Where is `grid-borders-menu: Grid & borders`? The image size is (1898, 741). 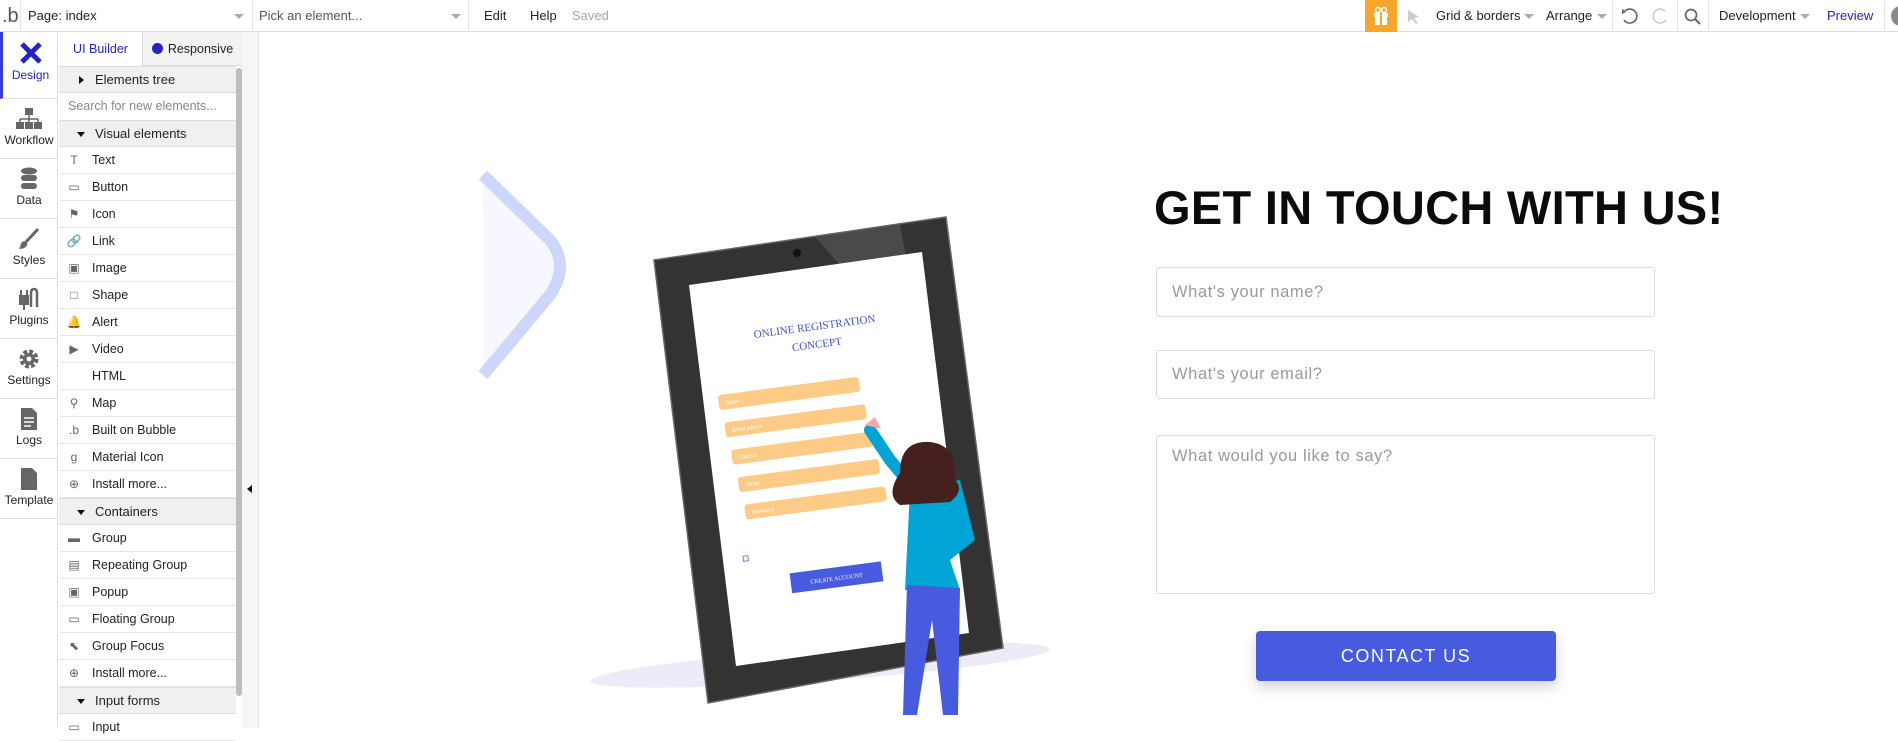
grid-borders-menu: Grid & borders is located at coordinates (1478, 16).